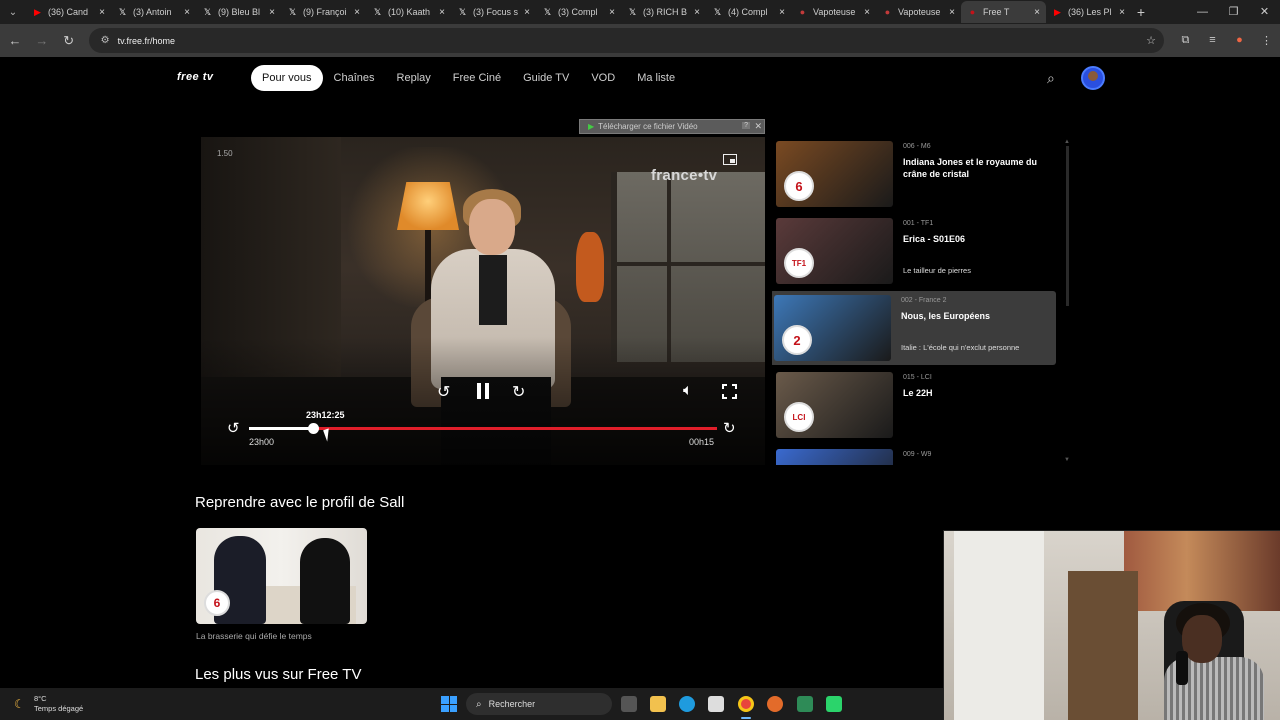 This screenshot has height=720, width=1280. Describe the element at coordinates (449, 704) in the screenshot. I see `windows-start-icon` at that location.